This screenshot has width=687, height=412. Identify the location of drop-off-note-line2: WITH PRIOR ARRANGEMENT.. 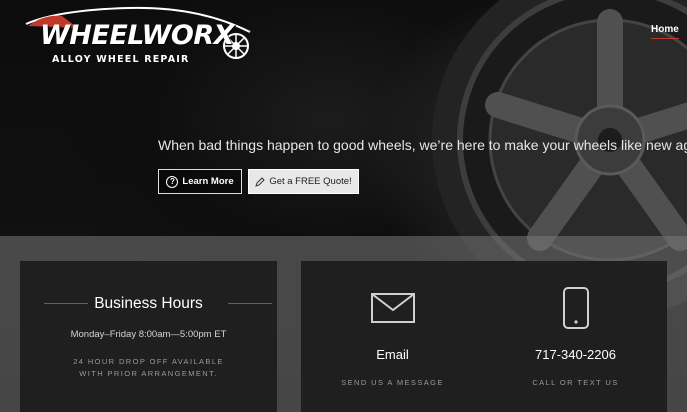
(148, 373).